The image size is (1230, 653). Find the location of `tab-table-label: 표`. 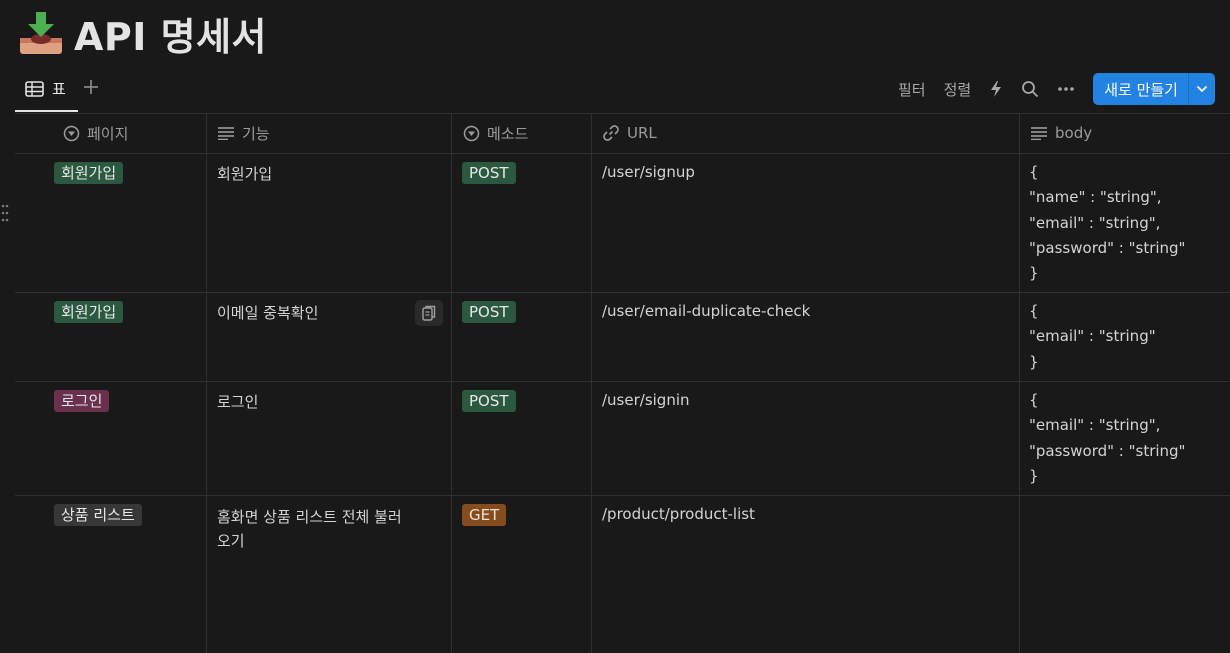

tab-table-label: 표 is located at coordinates (59, 89).